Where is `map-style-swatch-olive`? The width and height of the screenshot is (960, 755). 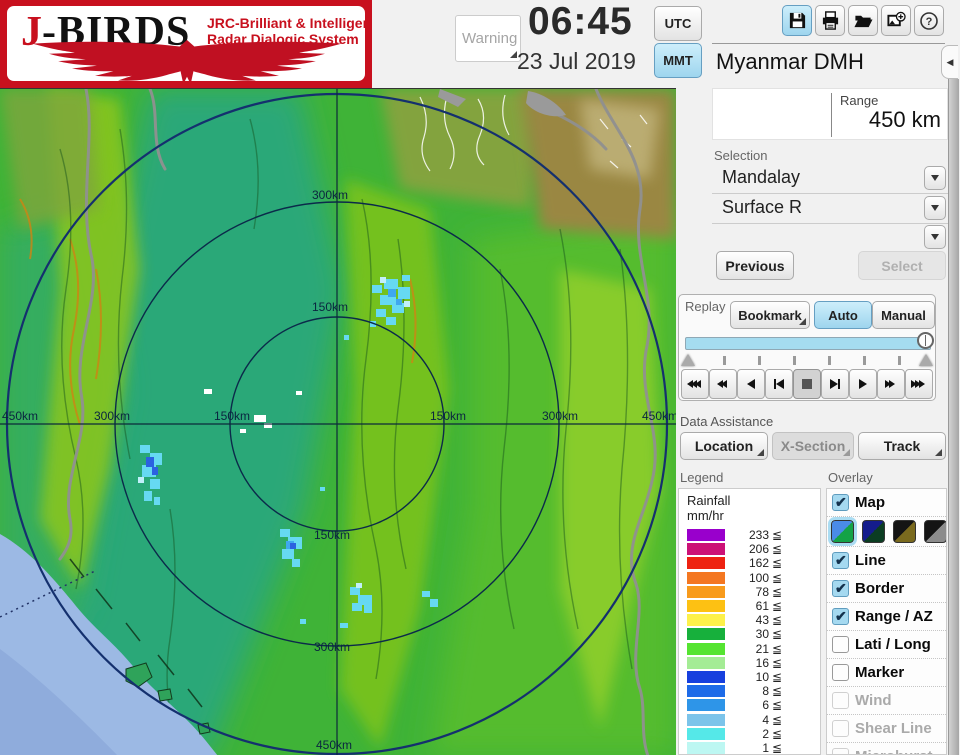
map-style-swatch-olive is located at coordinates (904, 531).